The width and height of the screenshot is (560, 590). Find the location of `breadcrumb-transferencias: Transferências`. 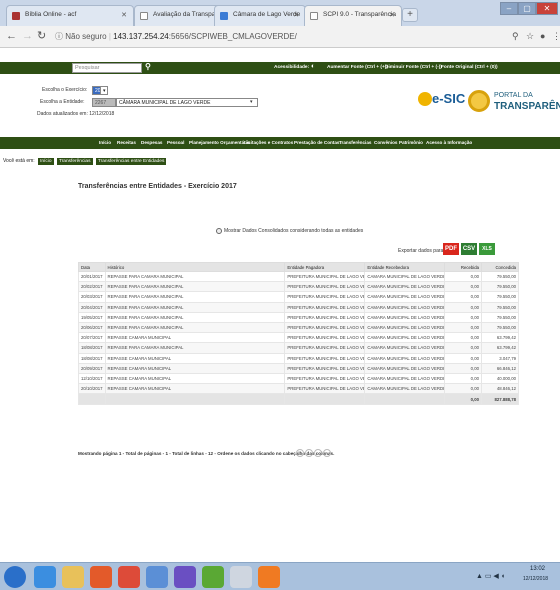

breadcrumb-transferencias: Transferências is located at coordinates (74, 161).